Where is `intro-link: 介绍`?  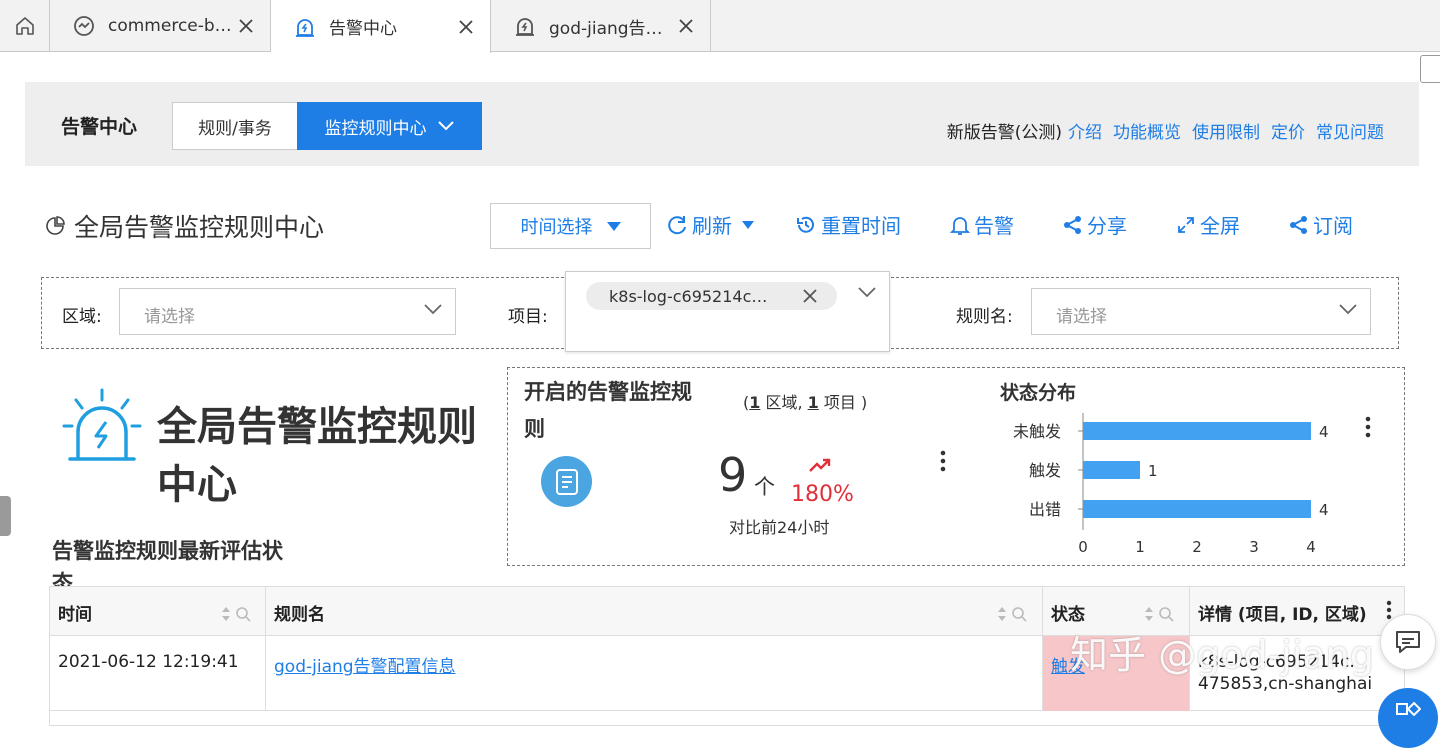
intro-link: 介绍 is located at coordinates (1085, 130).